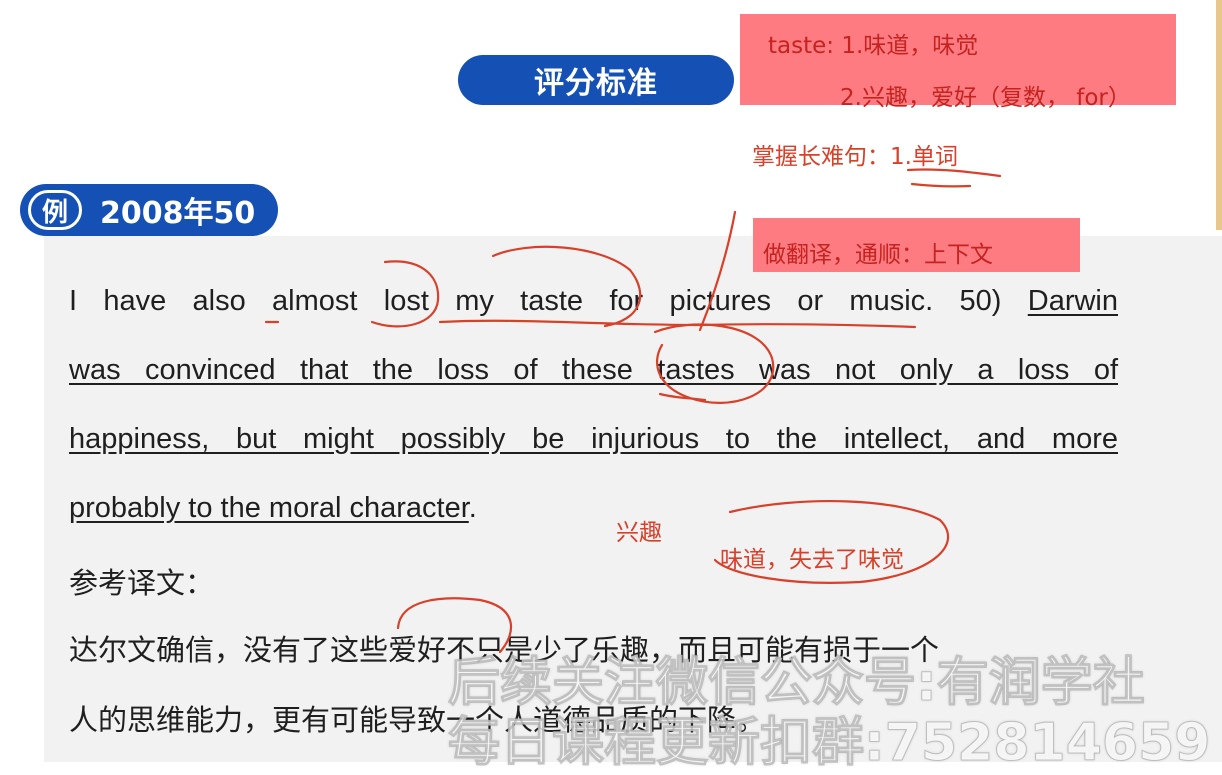  I want to click on translation-tip-note: 做翻译，通顺：上下文, so click(916, 245).